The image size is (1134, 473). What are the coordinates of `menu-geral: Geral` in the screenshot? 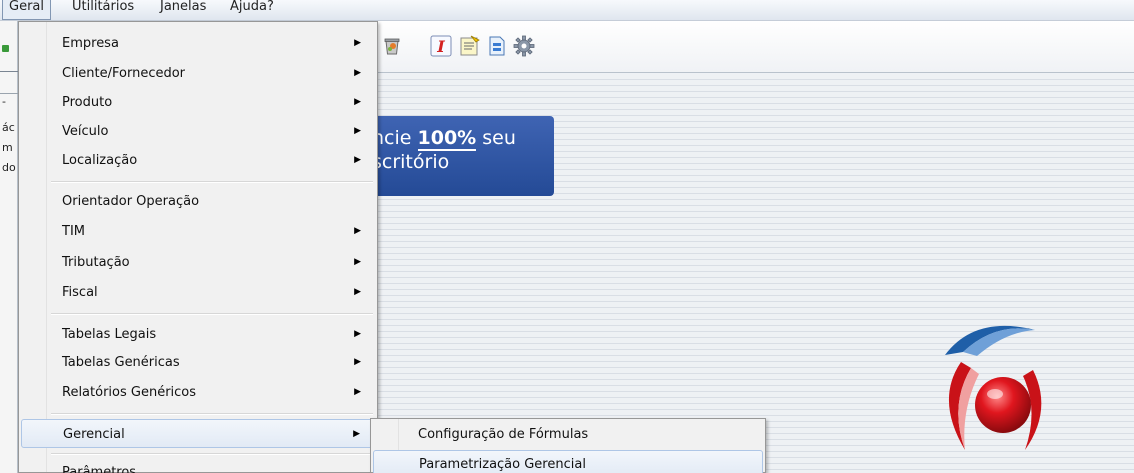 It's located at (26, 10).